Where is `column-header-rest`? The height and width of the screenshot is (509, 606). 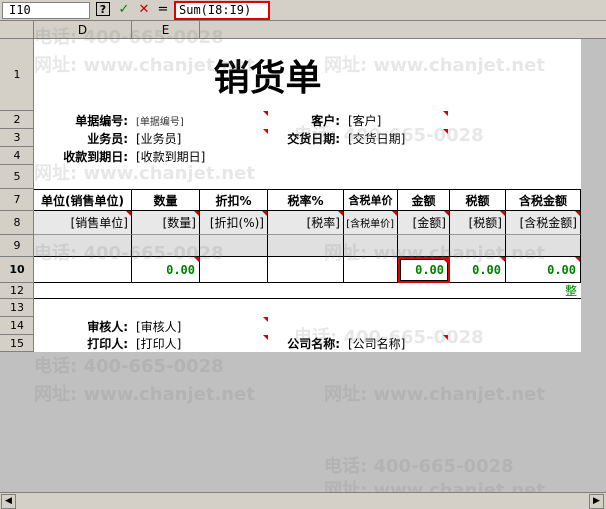
column-header-rest is located at coordinates (403, 30).